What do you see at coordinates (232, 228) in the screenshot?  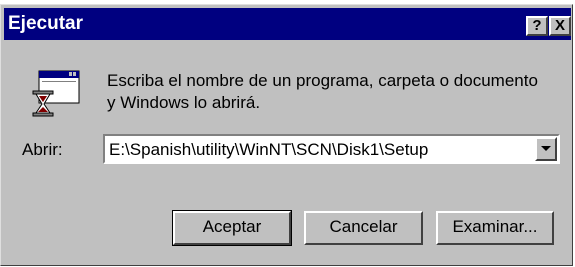 I see `accept-button: Aceptar` at bounding box center [232, 228].